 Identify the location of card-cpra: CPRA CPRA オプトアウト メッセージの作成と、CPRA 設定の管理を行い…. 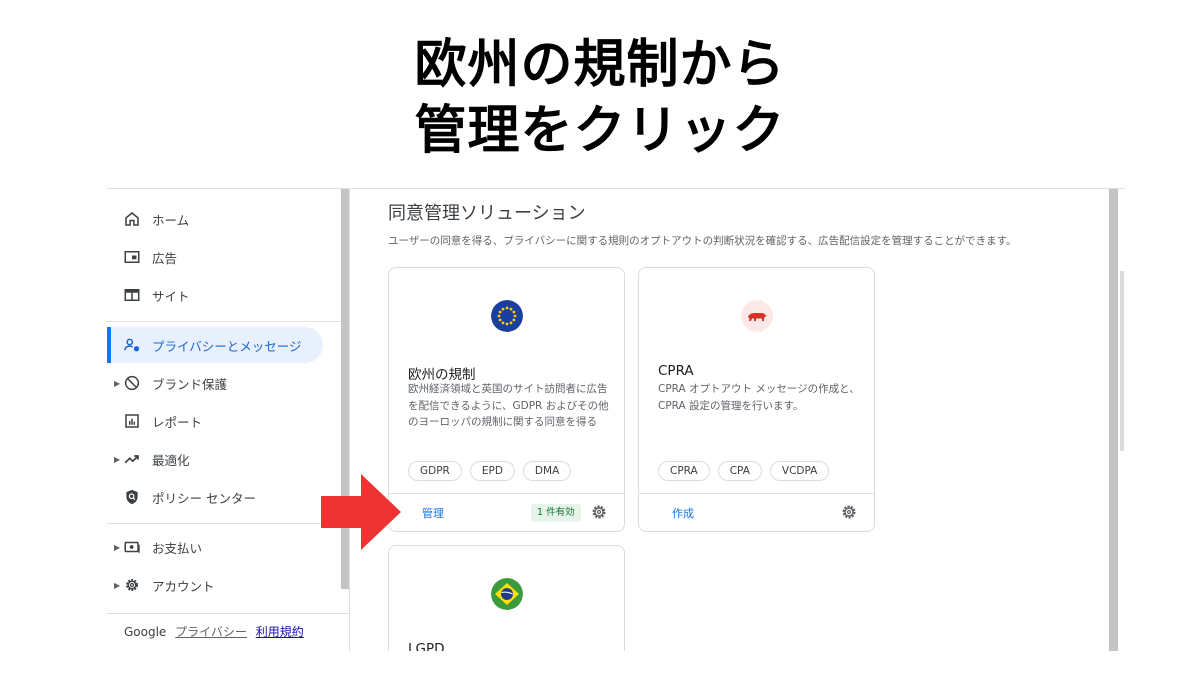
(756, 399).